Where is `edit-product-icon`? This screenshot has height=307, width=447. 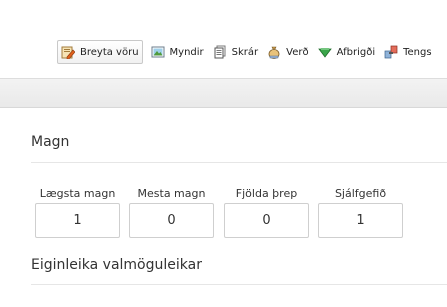 edit-product-icon is located at coordinates (68, 52).